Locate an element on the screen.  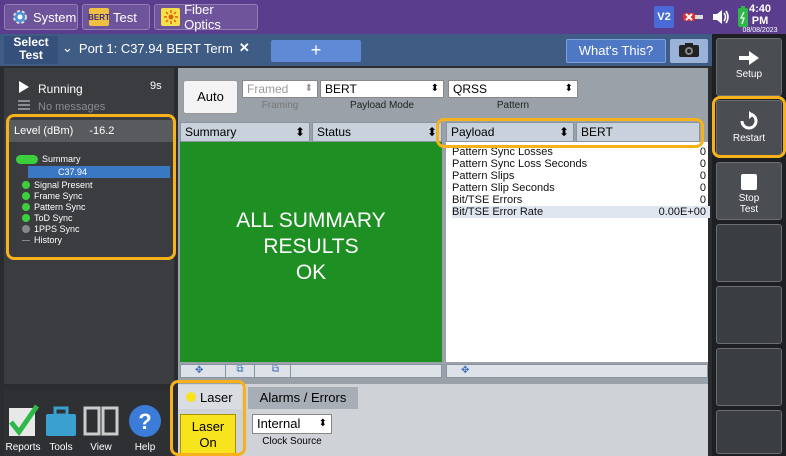
fiber-optics-icon is located at coordinates (171, 17).